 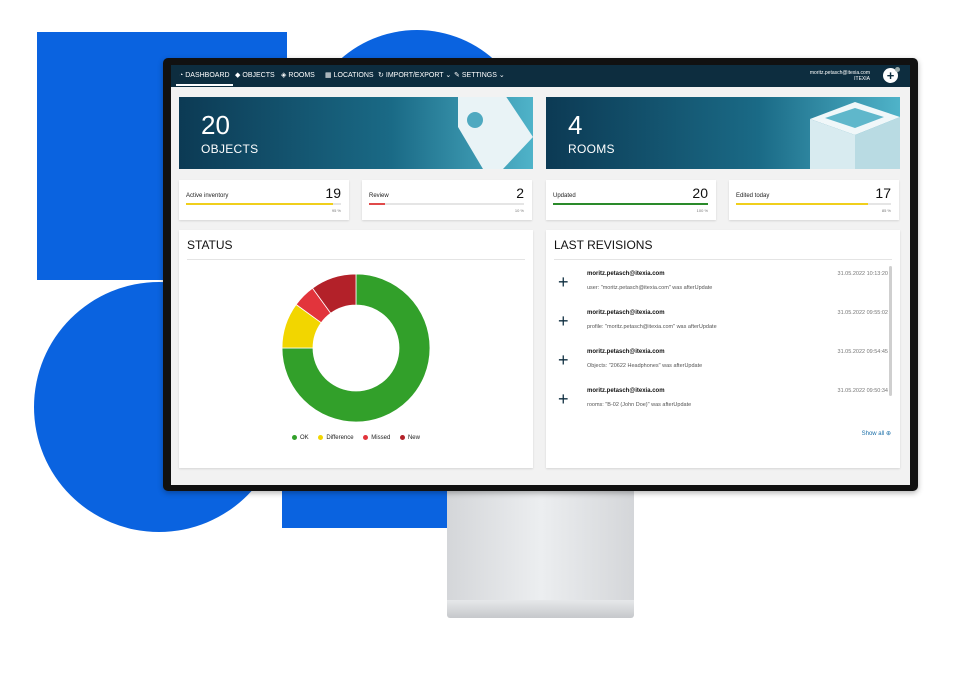 I want to click on user-info: moritz.petasch@itexia.com ITEXIA, so click(x=840, y=76).